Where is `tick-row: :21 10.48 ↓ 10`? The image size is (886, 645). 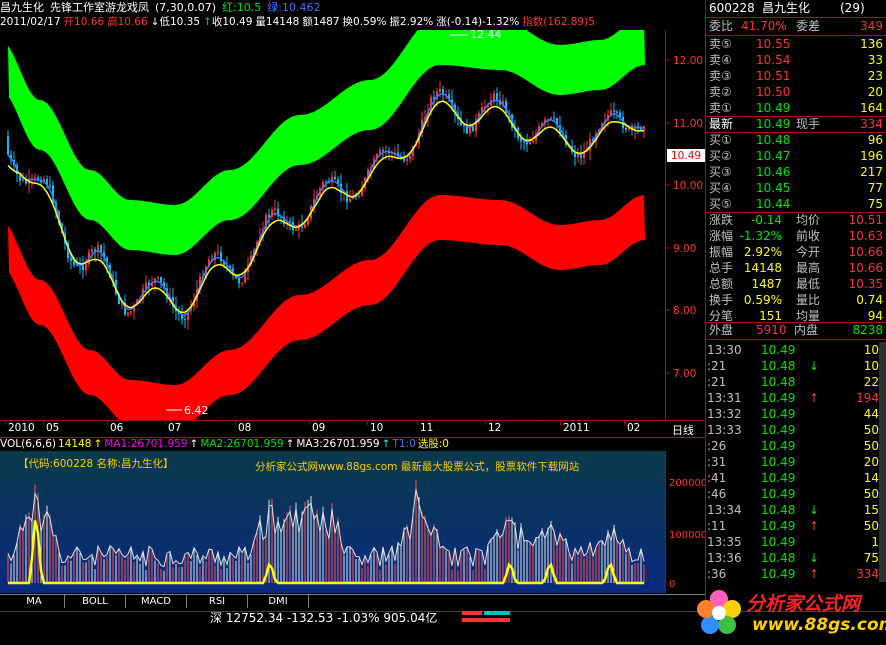 tick-row: :21 10.48 ↓ 10 is located at coordinates (796, 366).